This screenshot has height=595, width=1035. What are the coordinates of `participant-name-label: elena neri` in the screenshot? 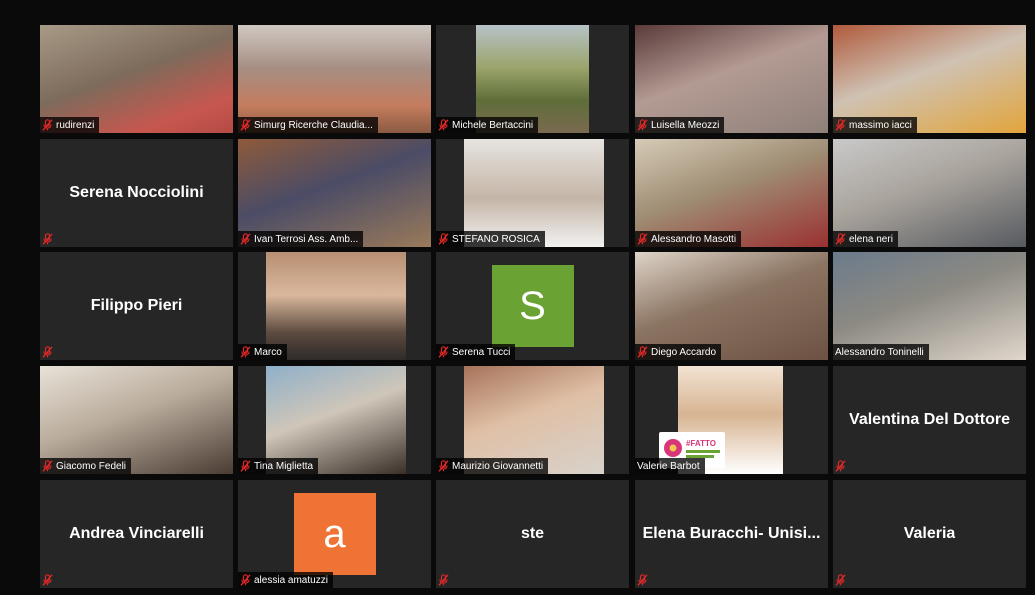 It's located at (865, 239).